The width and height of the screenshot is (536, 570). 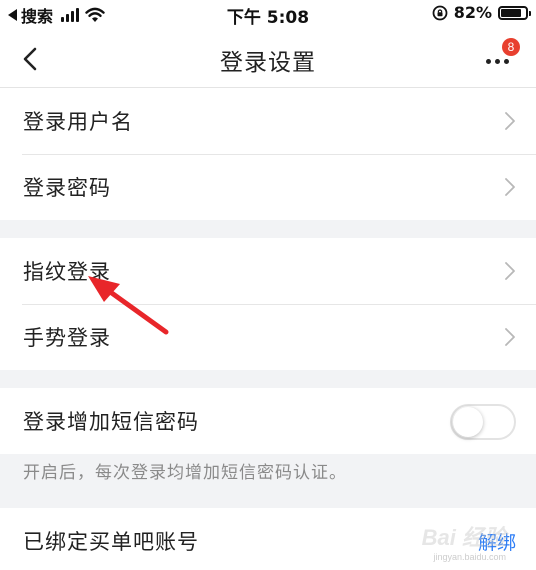 I want to click on battery-fill, so click(x=511, y=12).